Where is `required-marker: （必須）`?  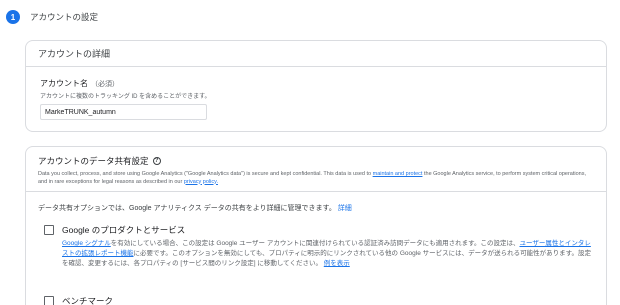
required-marker: （必須） is located at coordinates (105, 84).